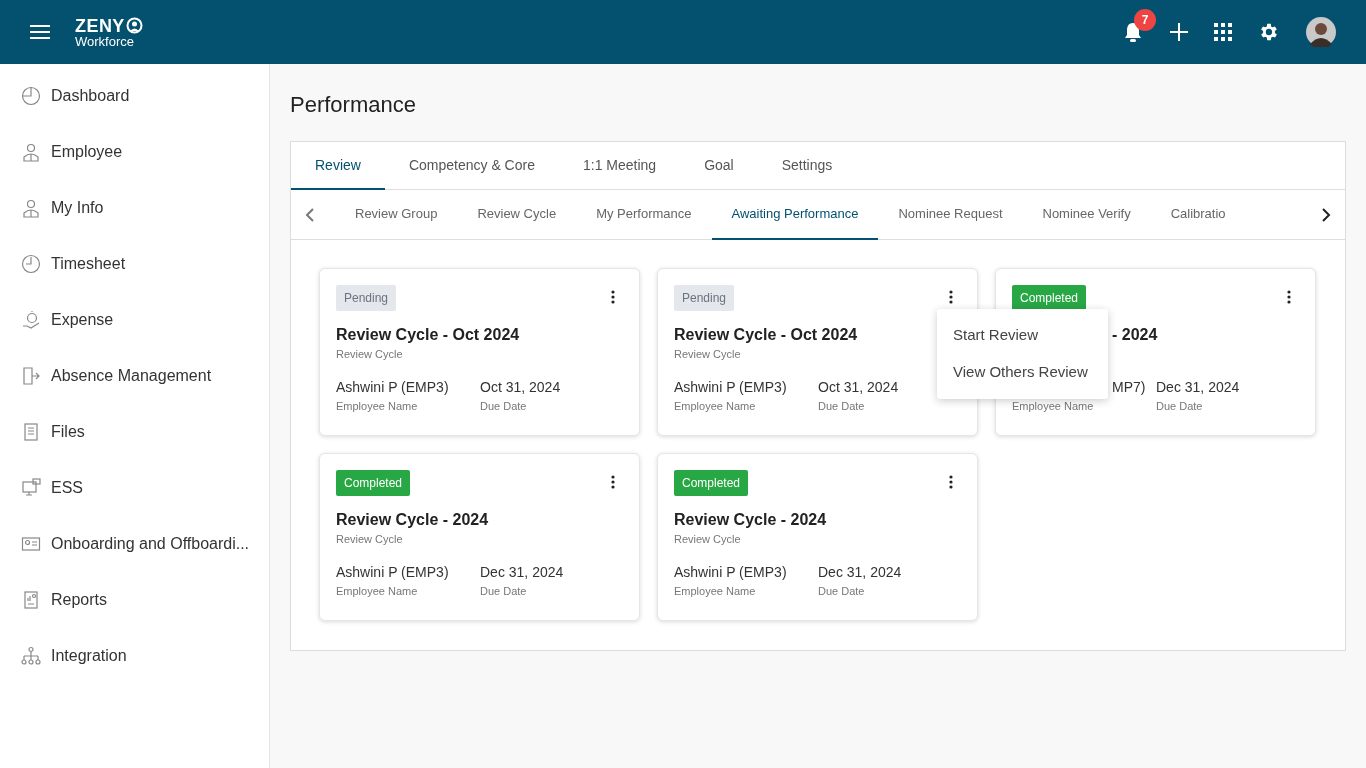 The image size is (1366, 768). Describe the element at coordinates (134, 656) in the screenshot. I see `sidebar-item: Integration` at that location.